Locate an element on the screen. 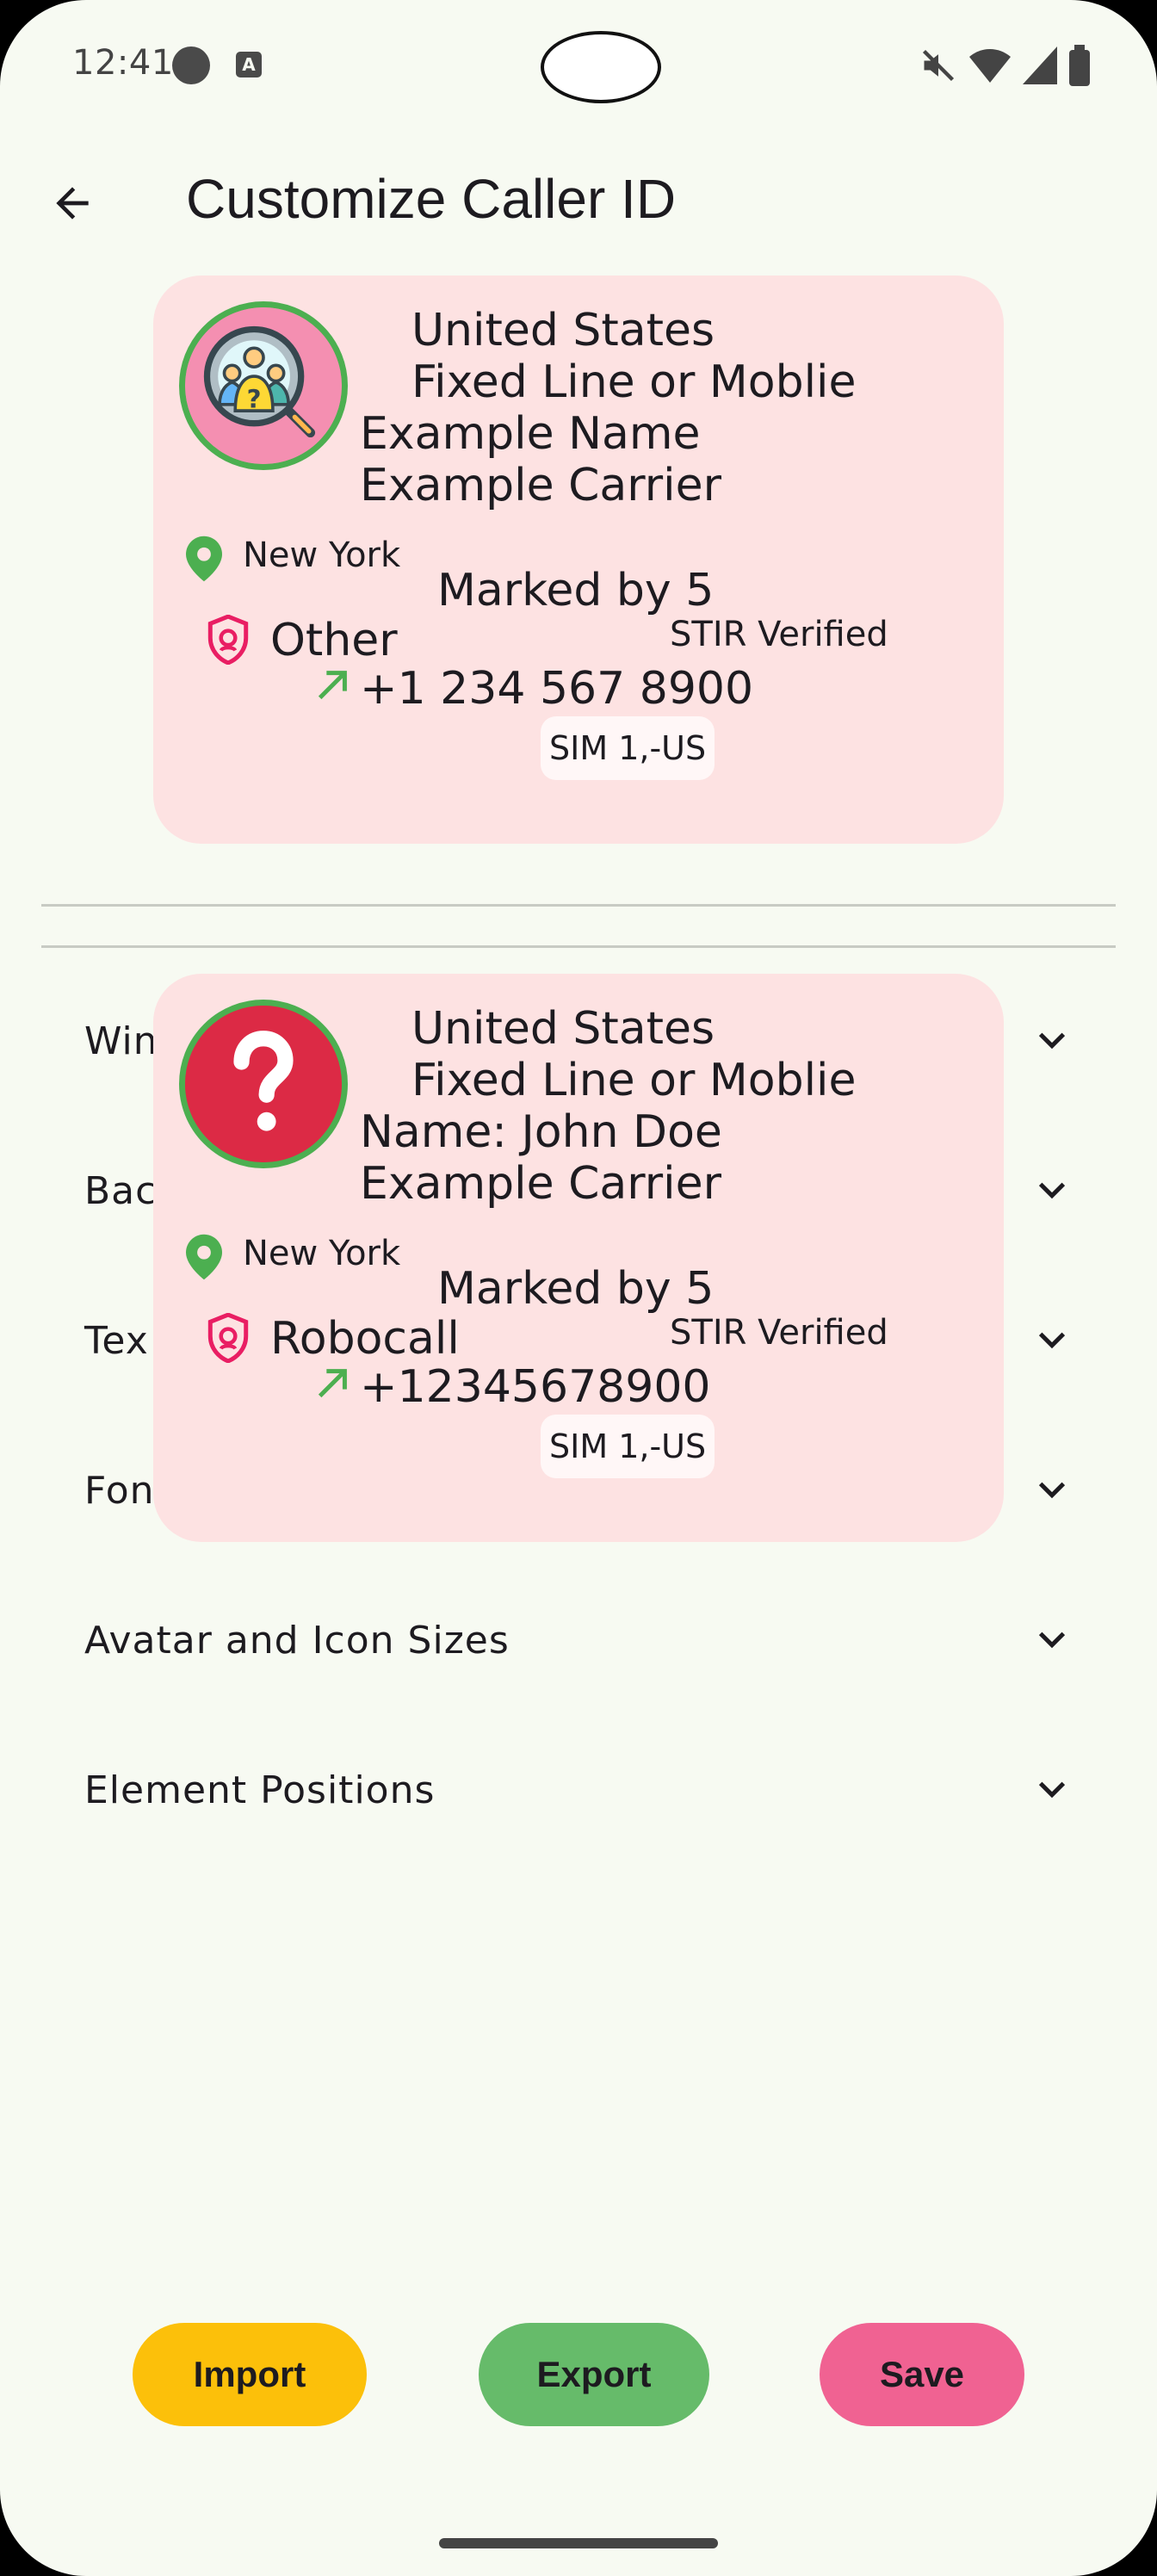 This screenshot has width=1157, height=2576. phone-number: +12345678900 is located at coordinates (536, 1387).